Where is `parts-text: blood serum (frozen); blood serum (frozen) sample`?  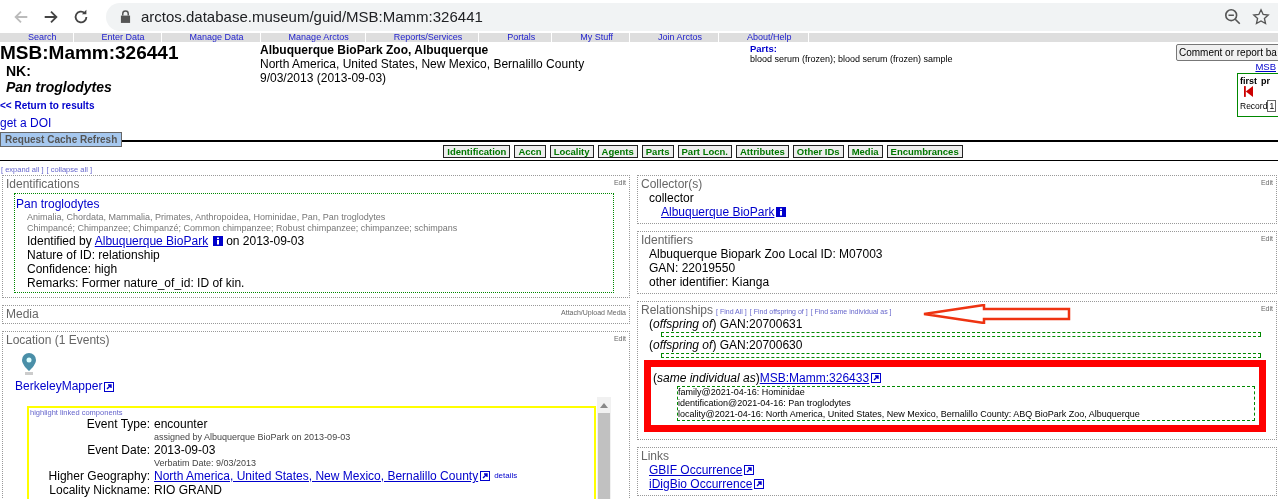 parts-text: blood serum (frozen); blood serum (frozen) sample is located at coordinates (852, 59).